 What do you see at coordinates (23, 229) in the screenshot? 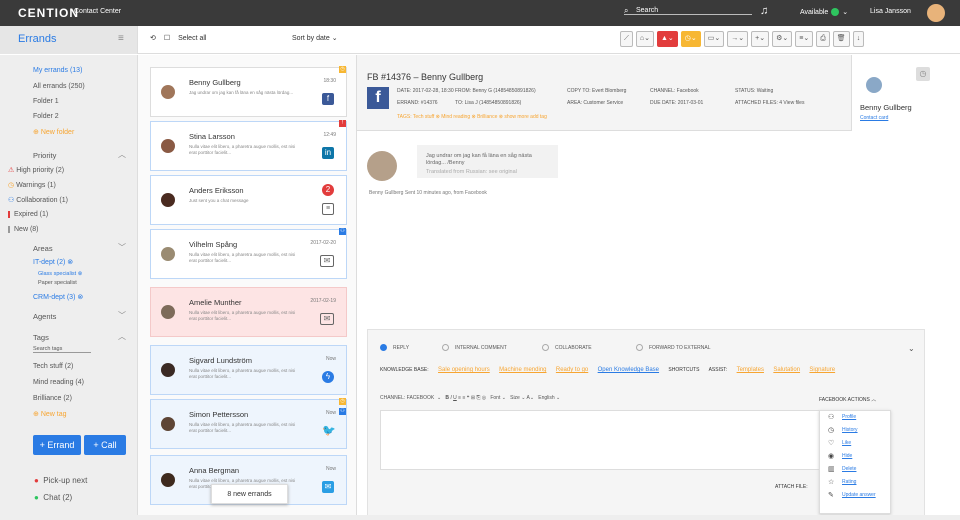
I see `sidebar-item-new: New (8)` at bounding box center [23, 229].